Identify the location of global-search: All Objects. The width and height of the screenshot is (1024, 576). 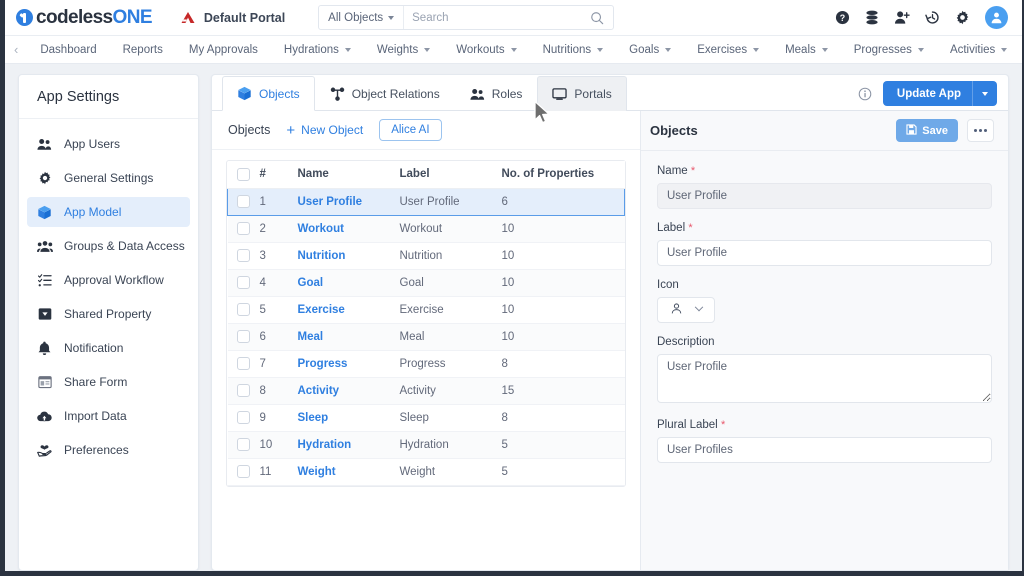
(466, 17).